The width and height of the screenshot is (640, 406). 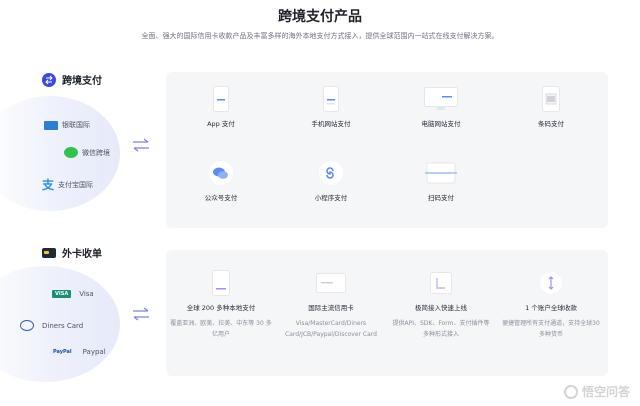 I want to click on brand-wechat: 微信跨境, so click(x=87, y=152).